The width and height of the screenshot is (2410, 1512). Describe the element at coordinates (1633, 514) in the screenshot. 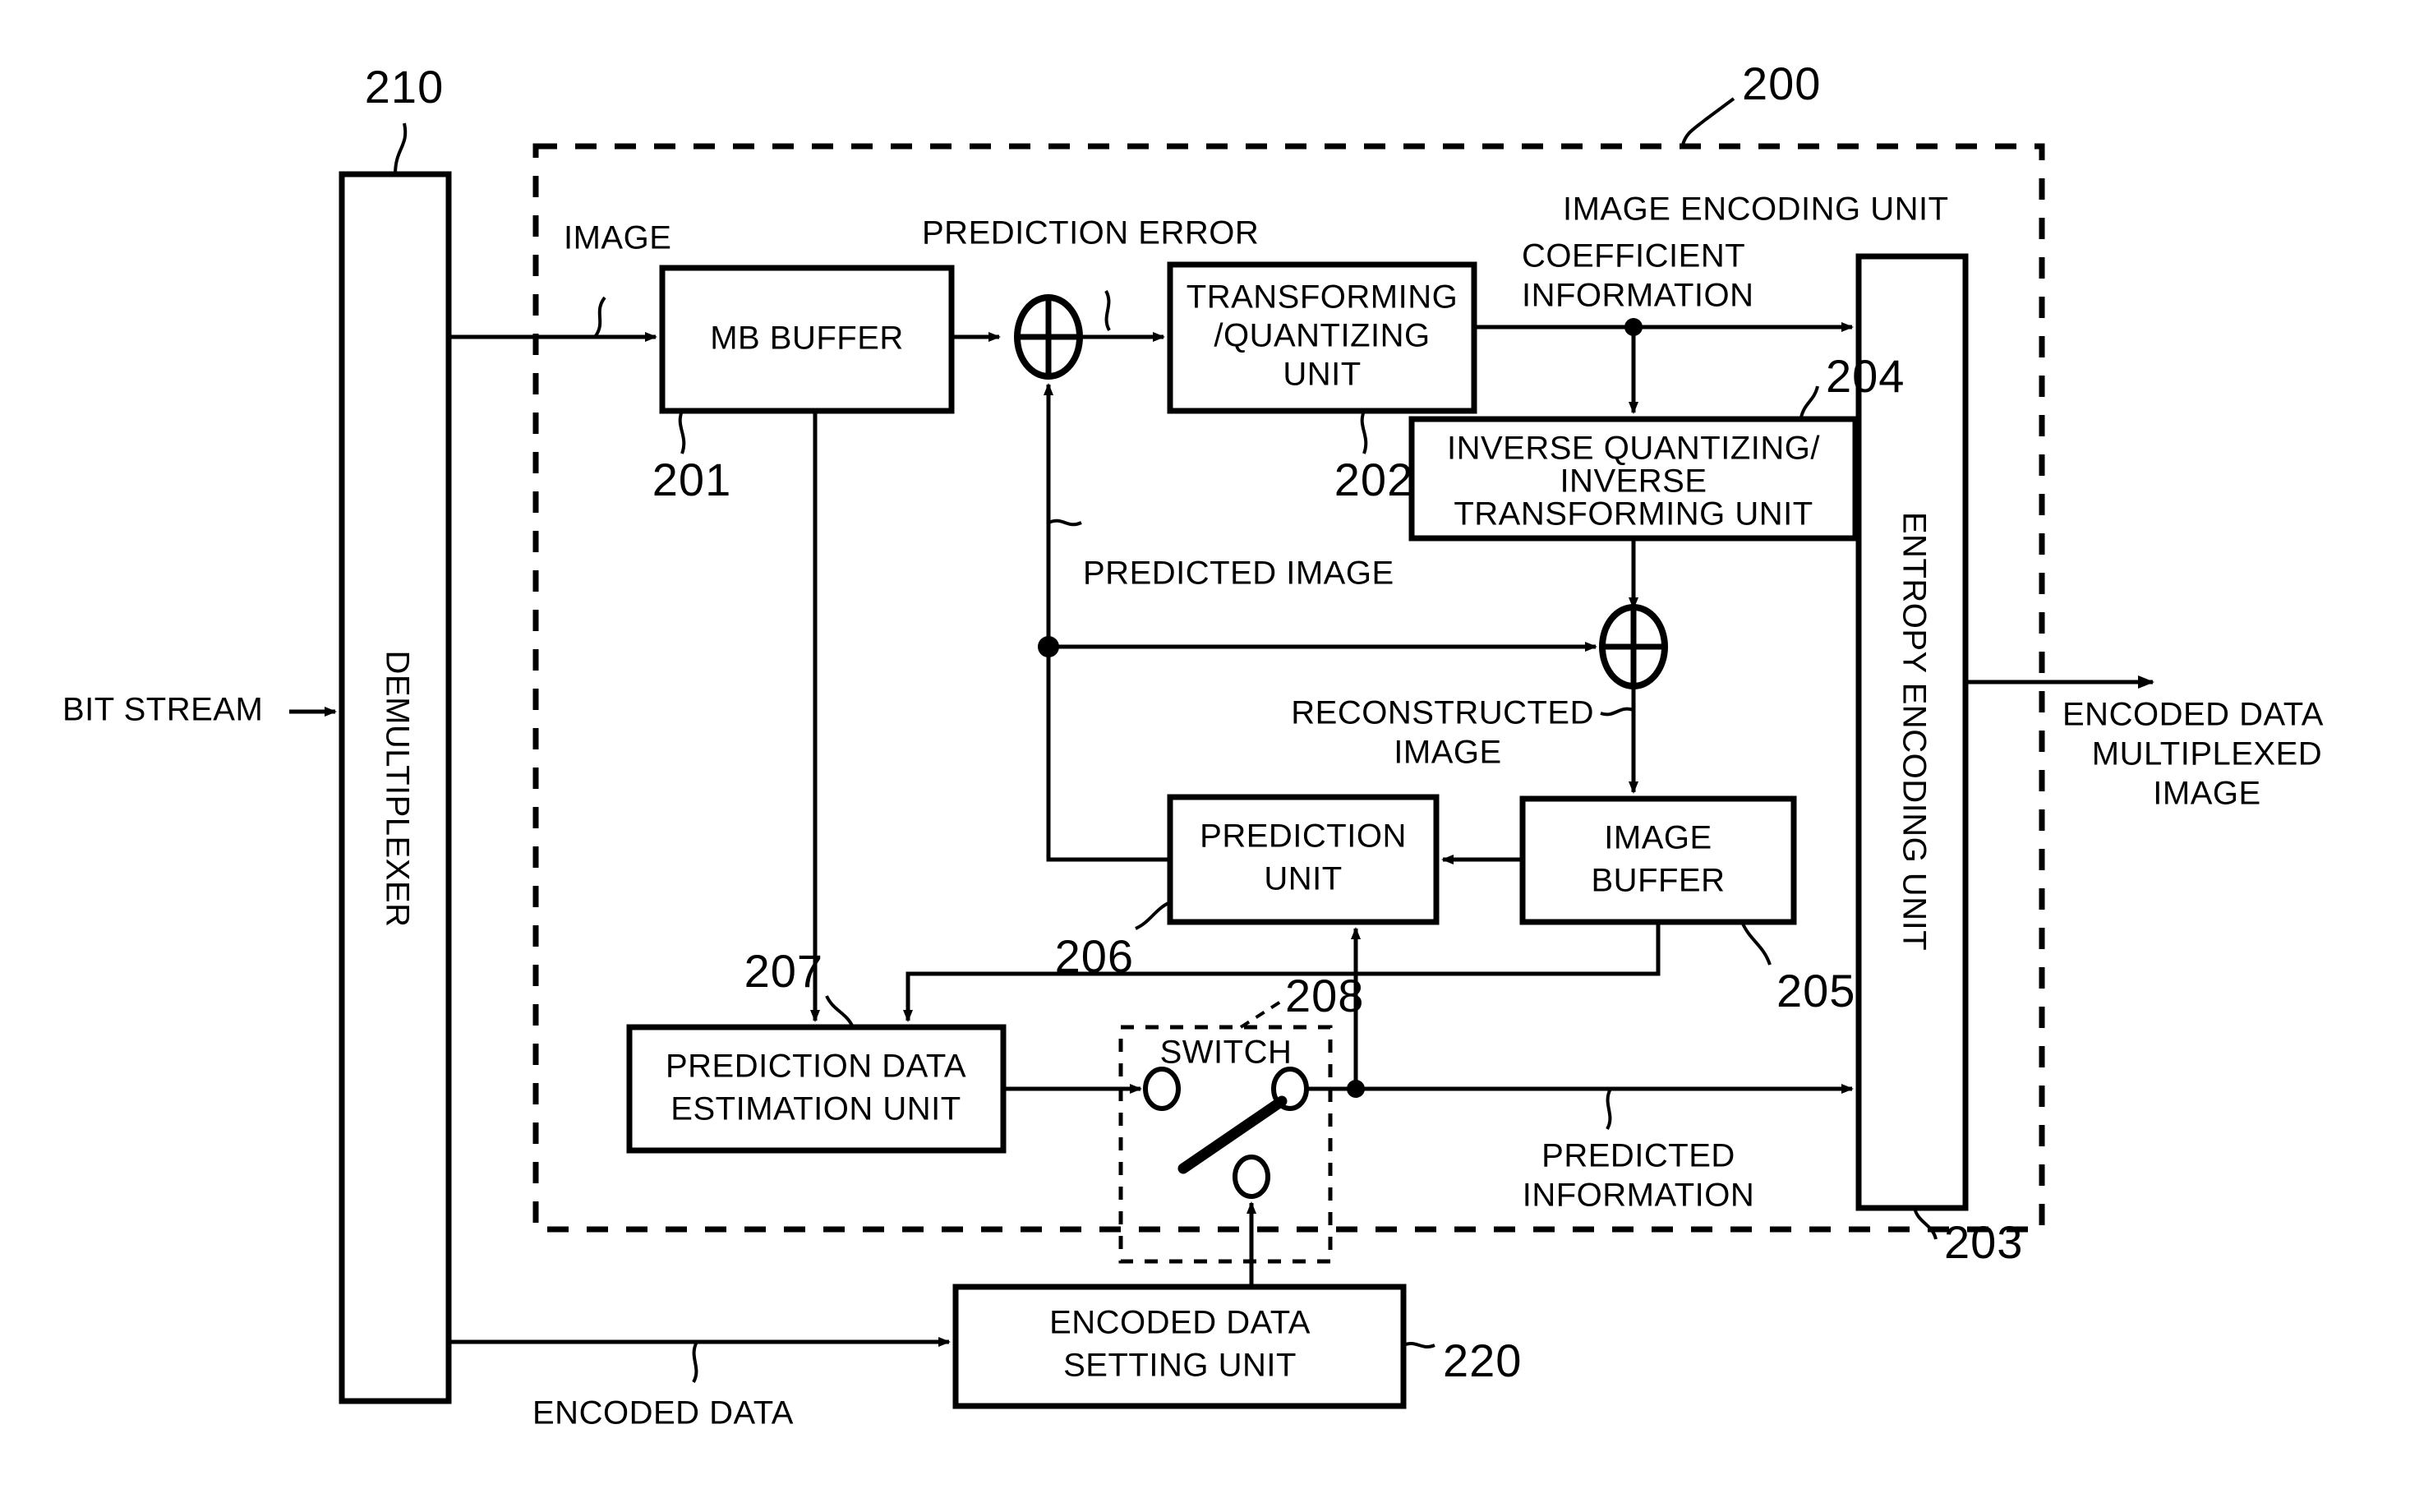

I see `inverse-label-line3: TRANSFORMING UNIT` at that location.